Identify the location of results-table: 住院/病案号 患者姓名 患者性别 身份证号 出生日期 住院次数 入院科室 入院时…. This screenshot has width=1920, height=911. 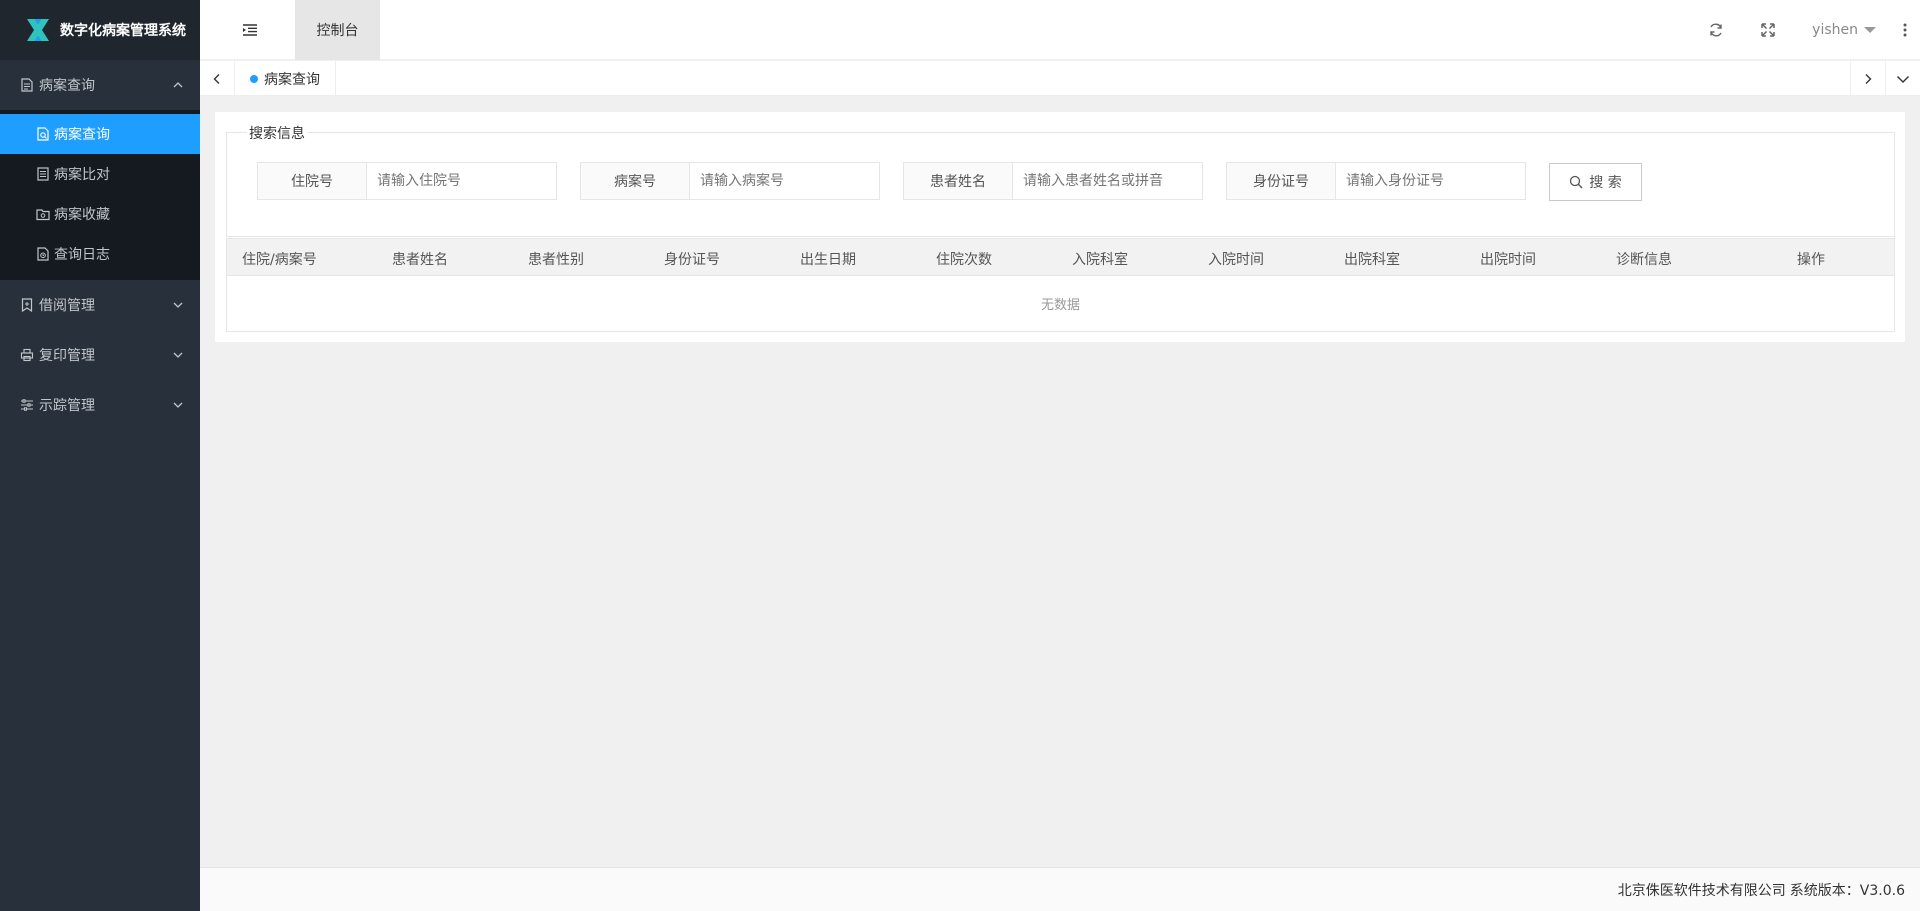
(1060, 285).